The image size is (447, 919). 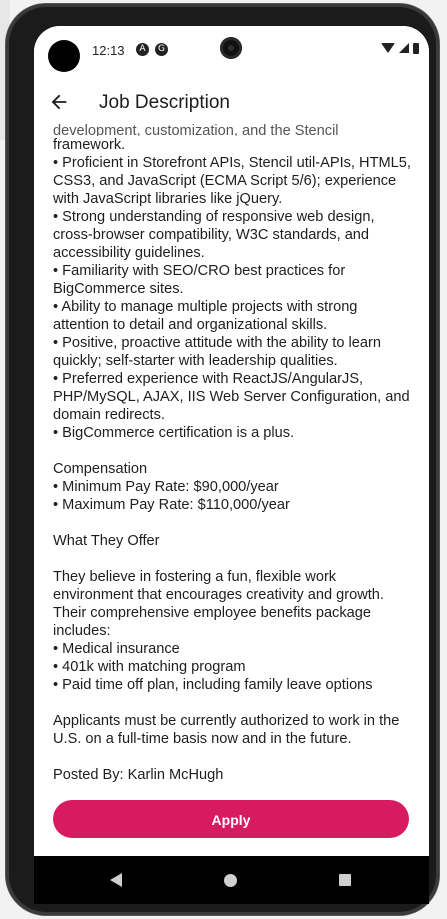 What do you see at coordinates (231, 819) in the screenshot?
I see `apply-button: Apply` at bounding box center [231, 819].